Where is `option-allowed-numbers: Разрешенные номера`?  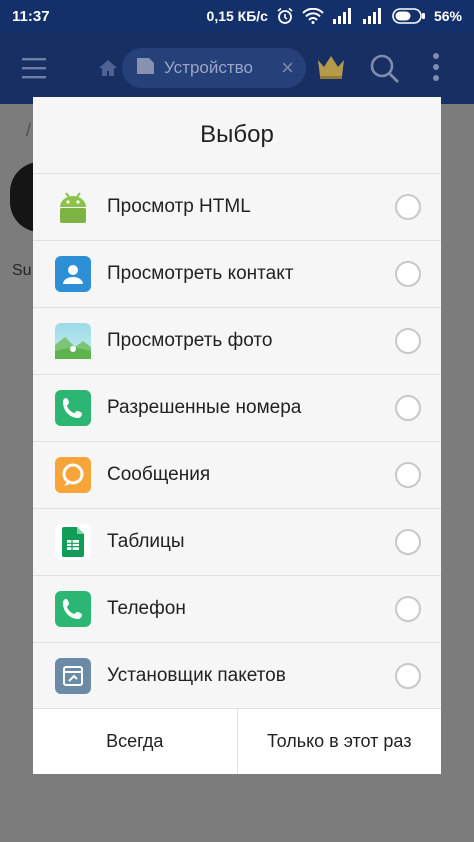 option-allowed-numbers: Разрешенные номера is located at coordinates (237, 408).